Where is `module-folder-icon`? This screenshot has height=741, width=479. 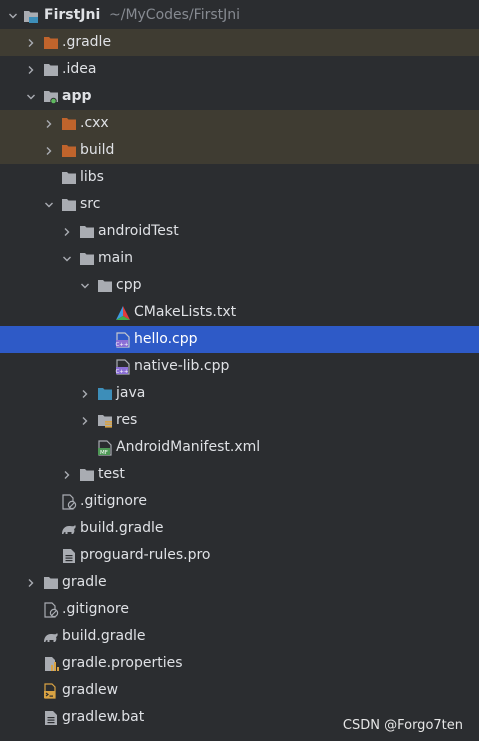
module-folder-icon is located at coordinates (51, 96).